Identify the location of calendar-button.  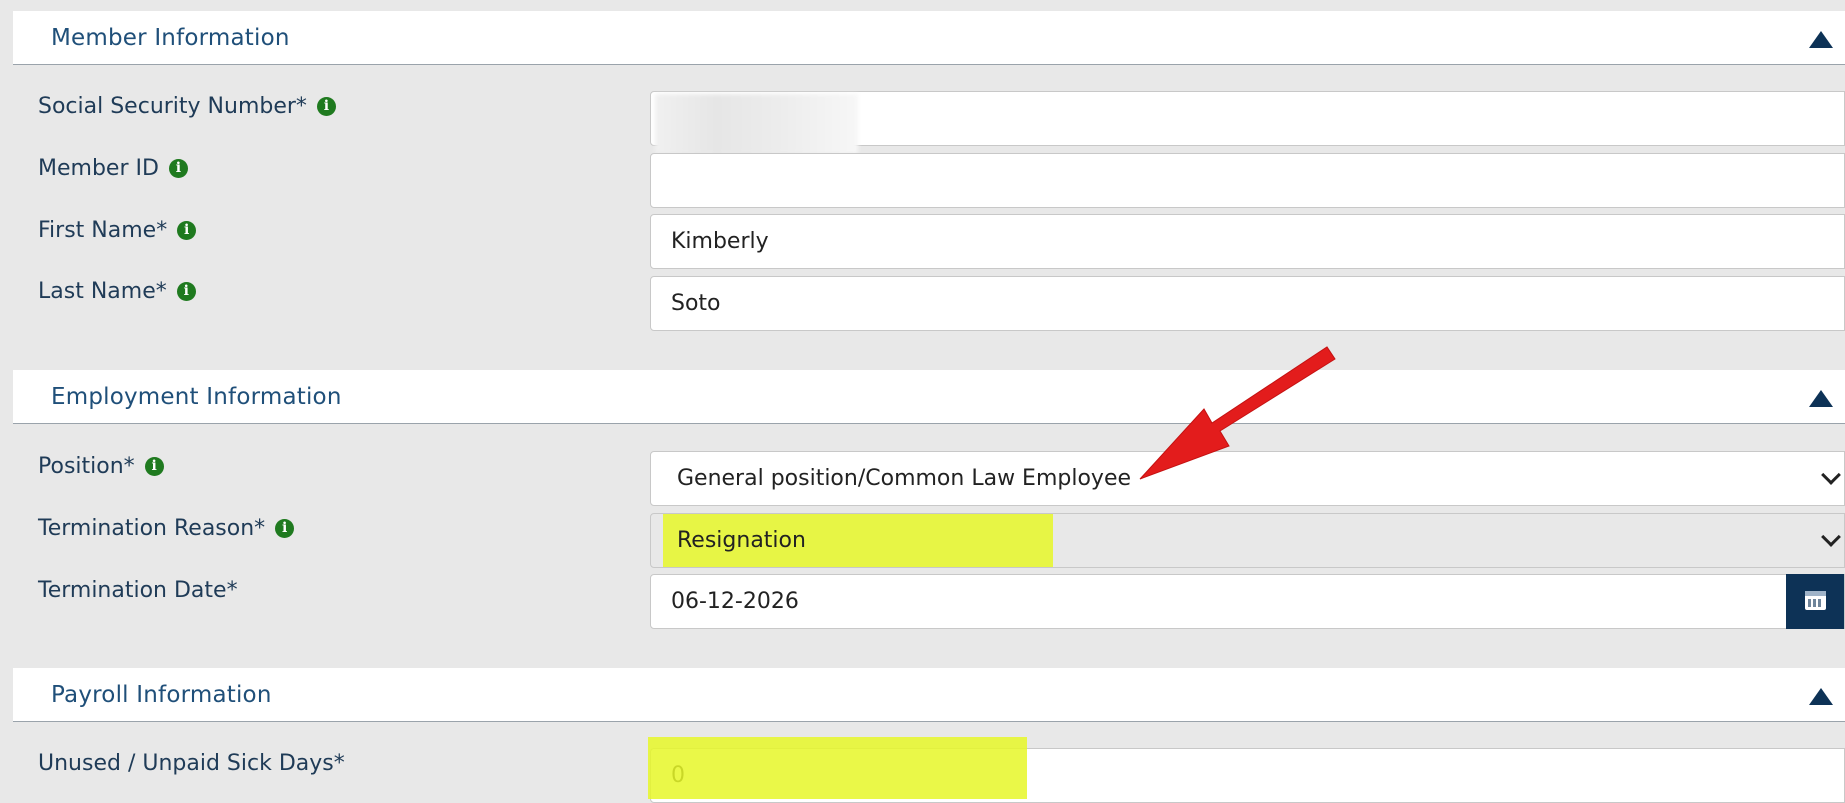
(1815, 601).